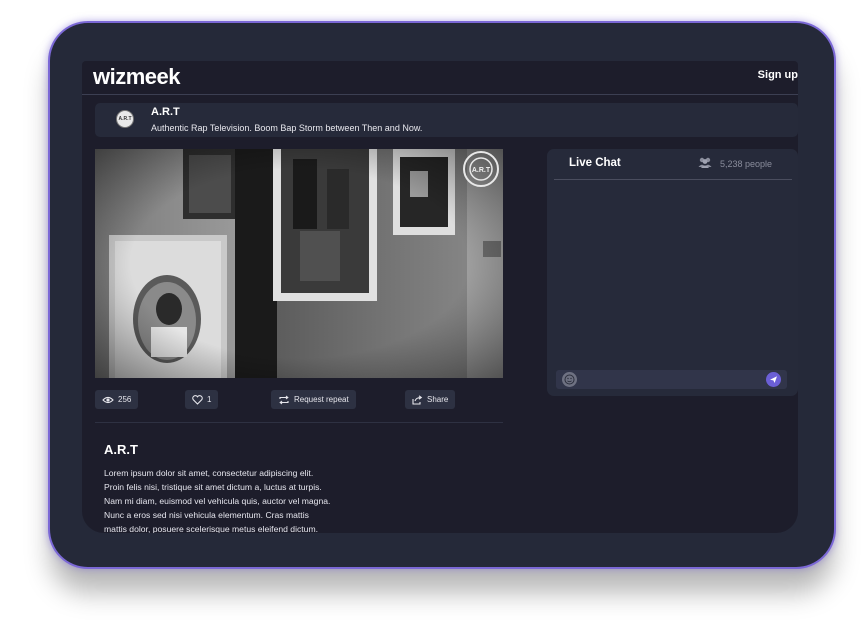 Image resolution: width=864 pixels, height=622 pixels. Describe the element at coordinates (209, 399) in the screenshot. I see `likes-count: 1` at that location.